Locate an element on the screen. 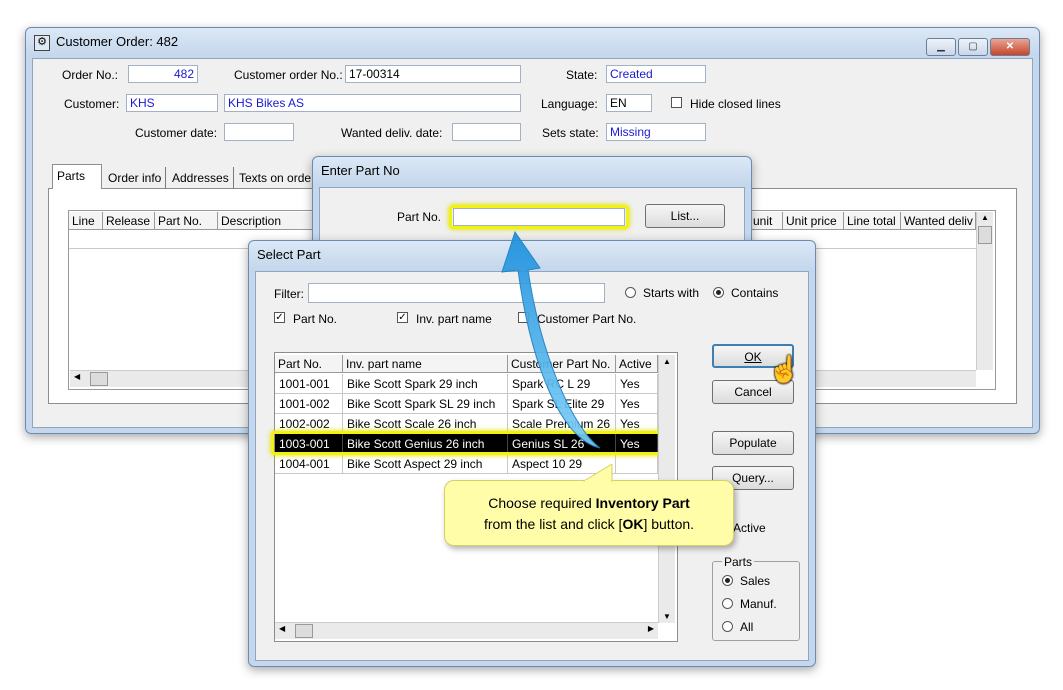 The width and height of the screenshot is (1063, 690). state-label: State: is located at coordinates (582, 75).